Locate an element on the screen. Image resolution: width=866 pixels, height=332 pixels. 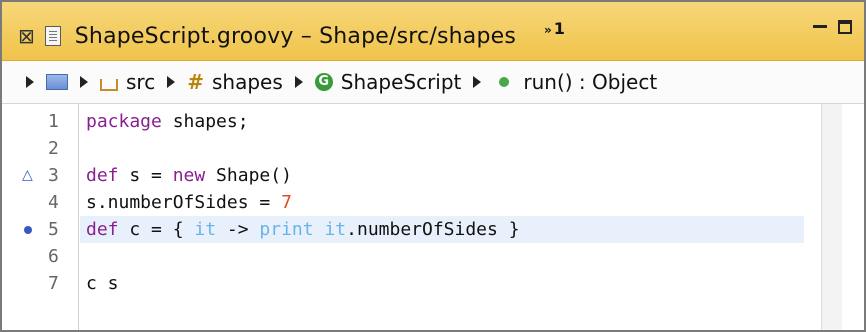
project-icon is located at coordinates (57, 82).